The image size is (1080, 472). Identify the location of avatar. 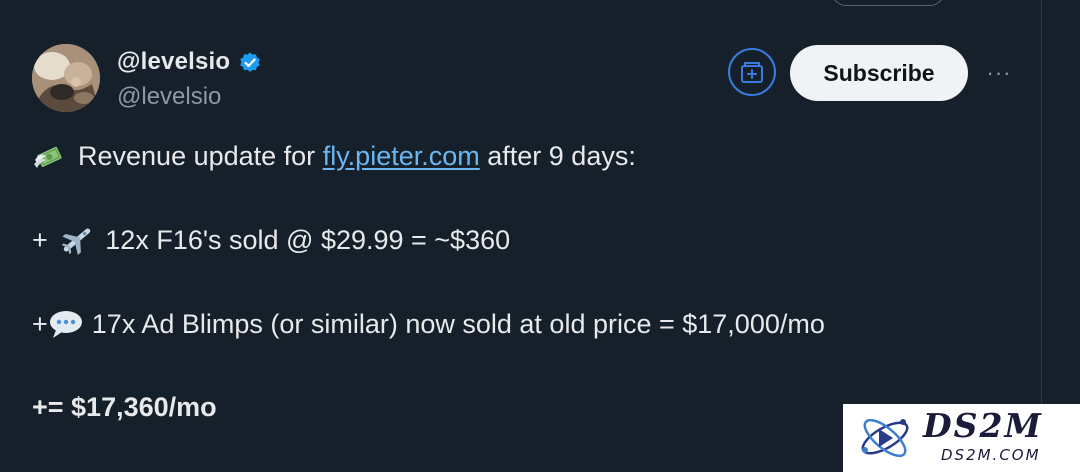
(66, 78).